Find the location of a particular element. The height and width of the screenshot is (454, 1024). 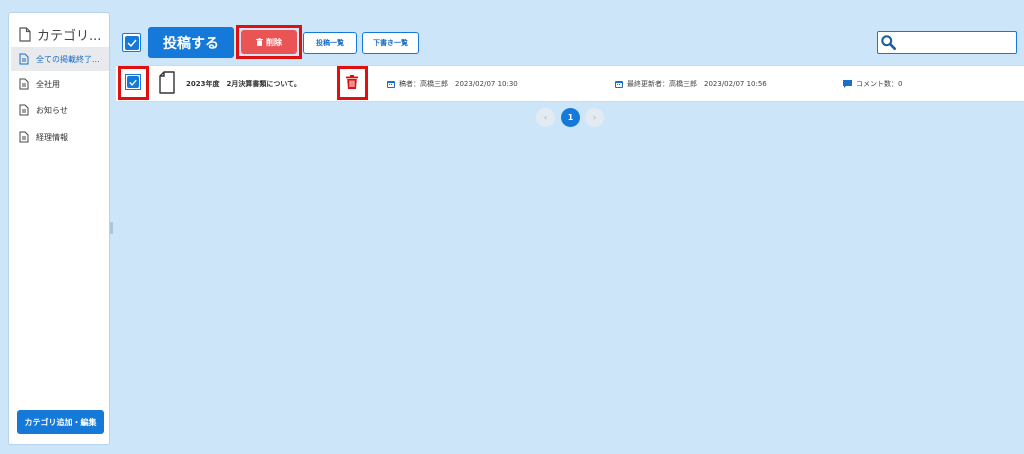

comment-count: コメント数：0 is located at coordinates (872, 84).